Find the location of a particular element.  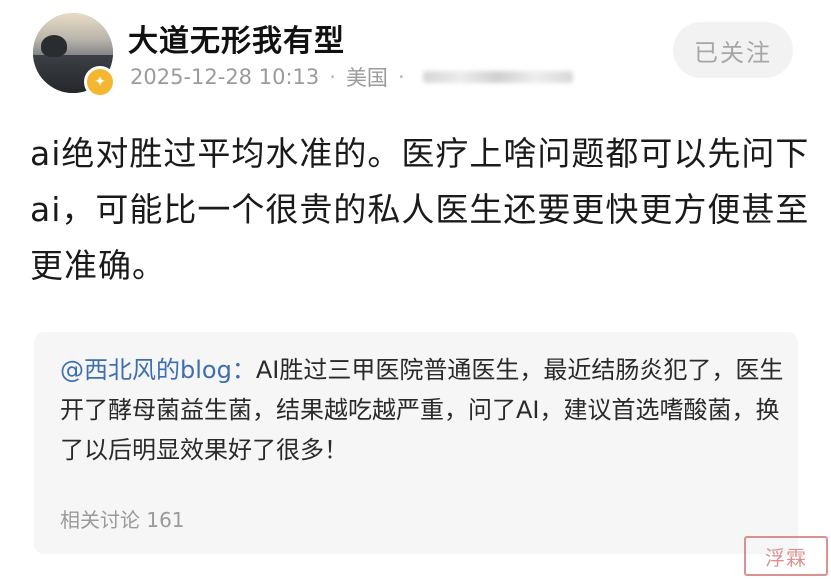

verified-badge-icon: ✦ is located at coordinates (100, 82).